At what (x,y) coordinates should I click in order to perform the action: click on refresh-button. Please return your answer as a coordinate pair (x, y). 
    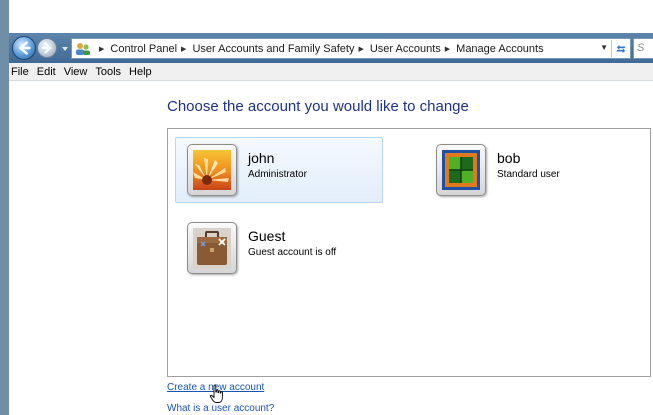
    Looking at the image, I should click on (620, 48).